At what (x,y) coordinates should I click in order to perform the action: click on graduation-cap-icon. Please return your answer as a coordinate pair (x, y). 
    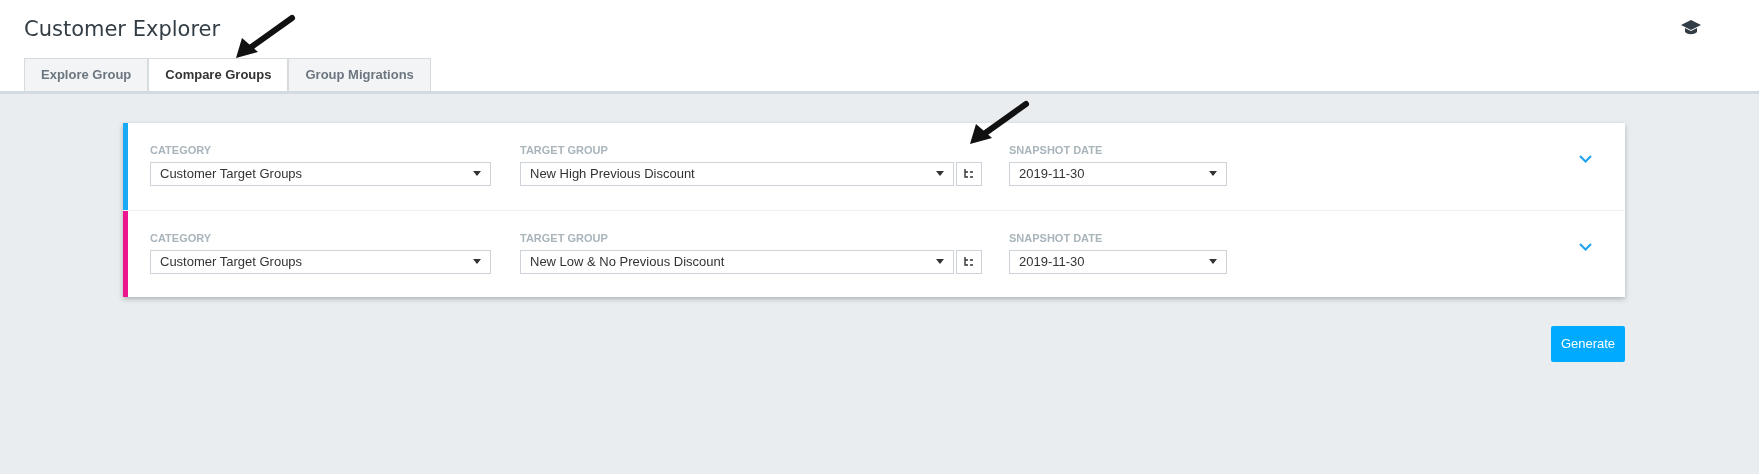
    Looking at the image, I should click on (1691, 28).